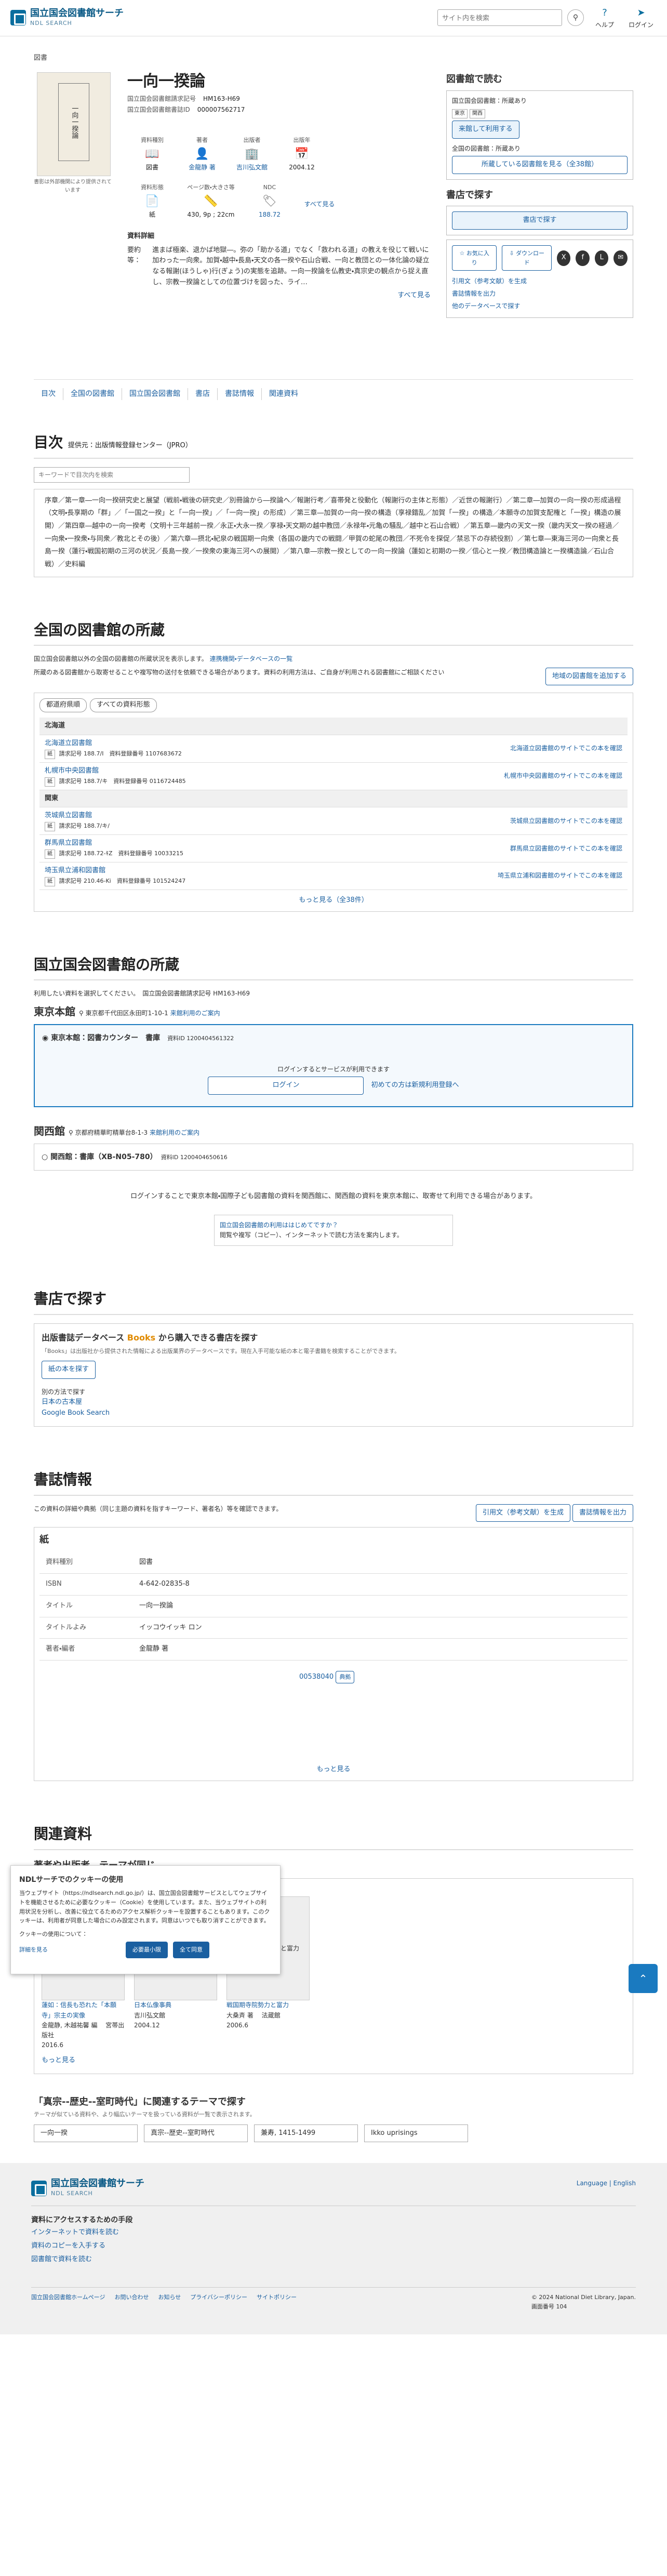 The image size is (667, 2576). I want to click on site-logo: 国立国会図書館サーチ NDL SEARCH, so click(67, 18).